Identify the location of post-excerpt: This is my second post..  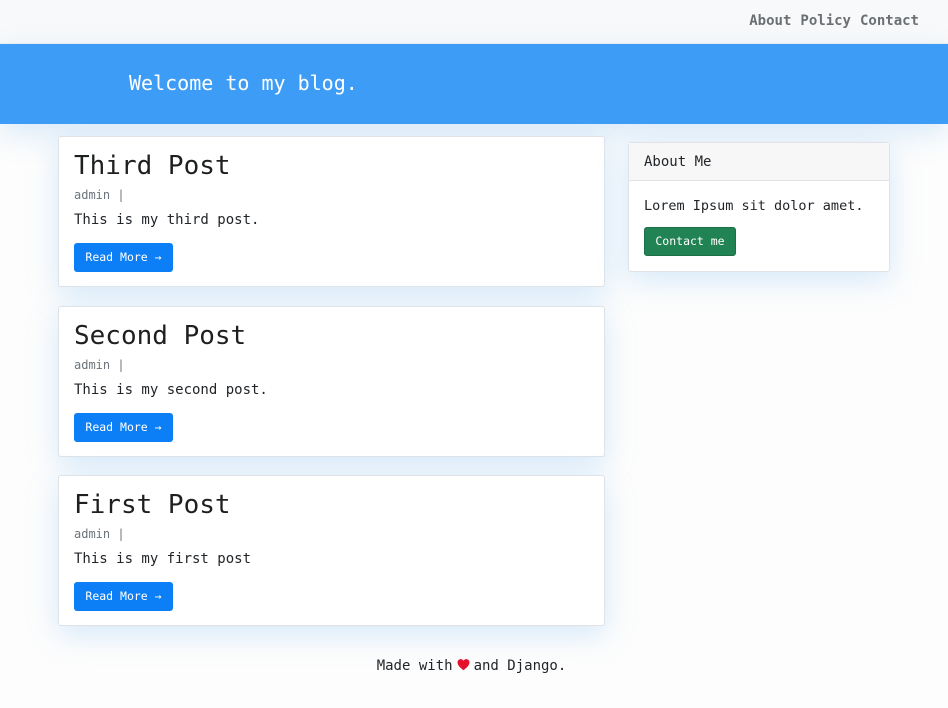
(171, 390).